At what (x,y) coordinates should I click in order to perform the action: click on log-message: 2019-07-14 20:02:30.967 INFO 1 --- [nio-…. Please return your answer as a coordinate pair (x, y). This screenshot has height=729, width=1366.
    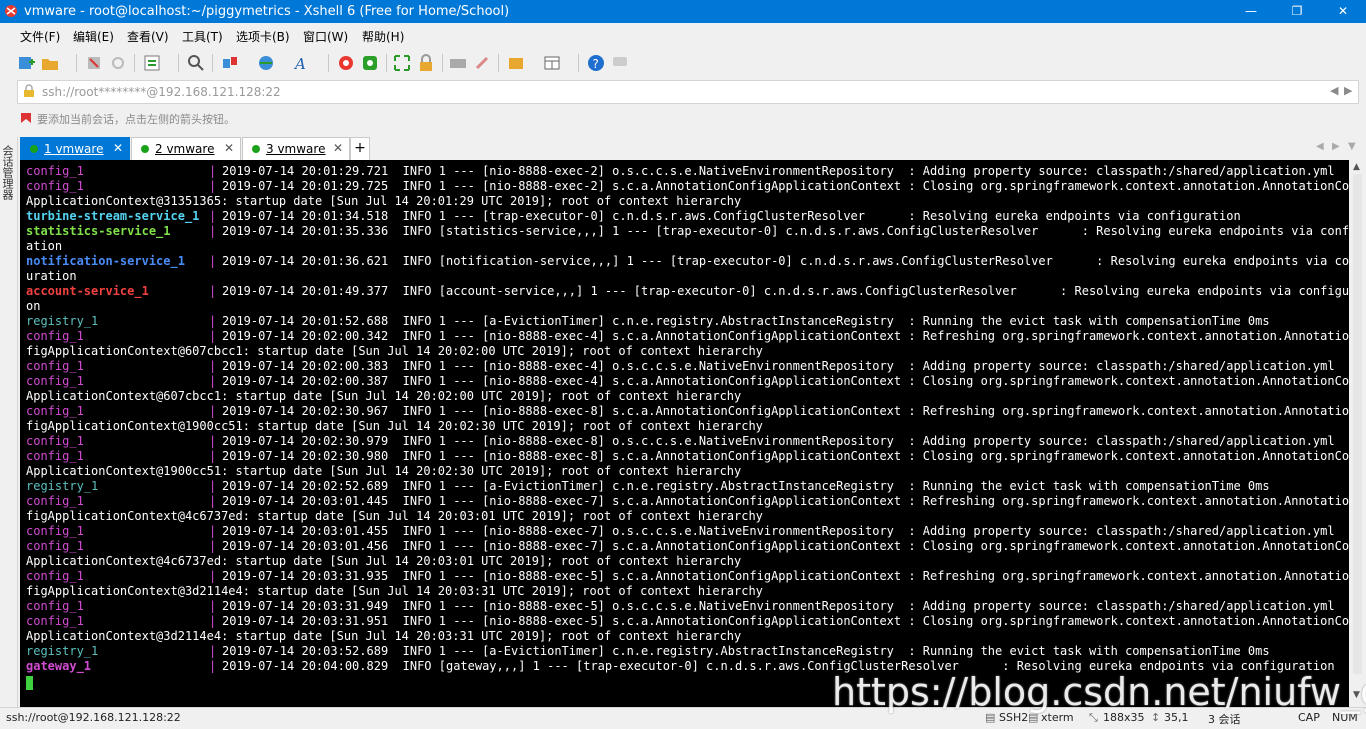
    Looking at the image, I should click on (785, 411).